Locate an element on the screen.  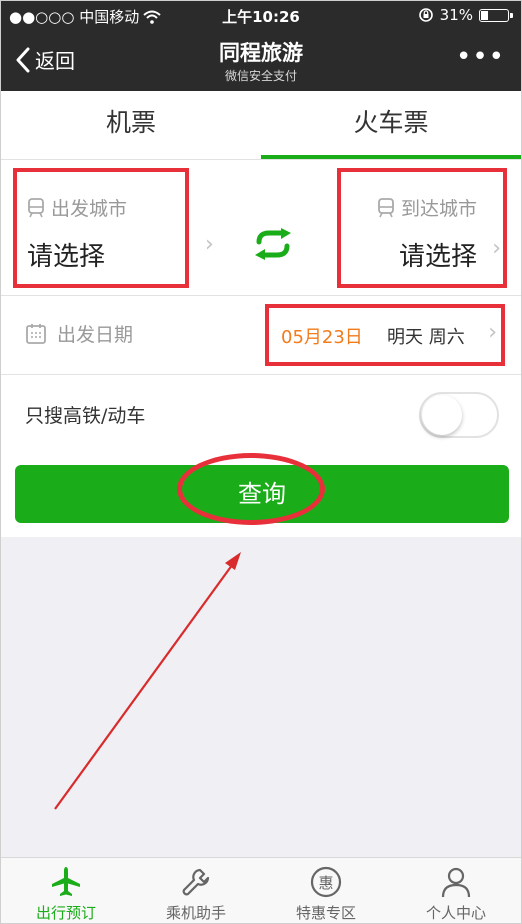
departure-date-selector: 05月23日 明天 周六 › is located at coordinates (385, 335).